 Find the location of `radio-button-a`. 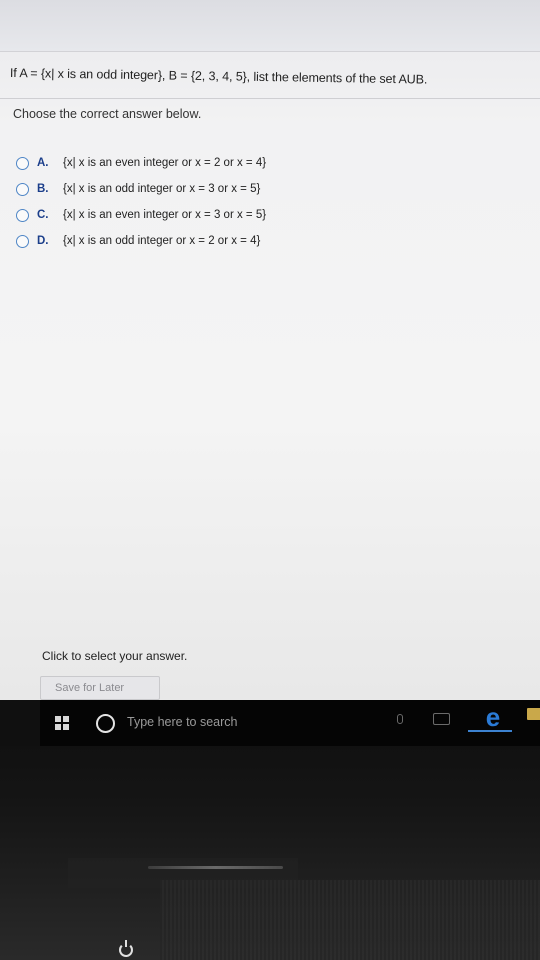

radio-button-a is located at coordinates (22, 163).